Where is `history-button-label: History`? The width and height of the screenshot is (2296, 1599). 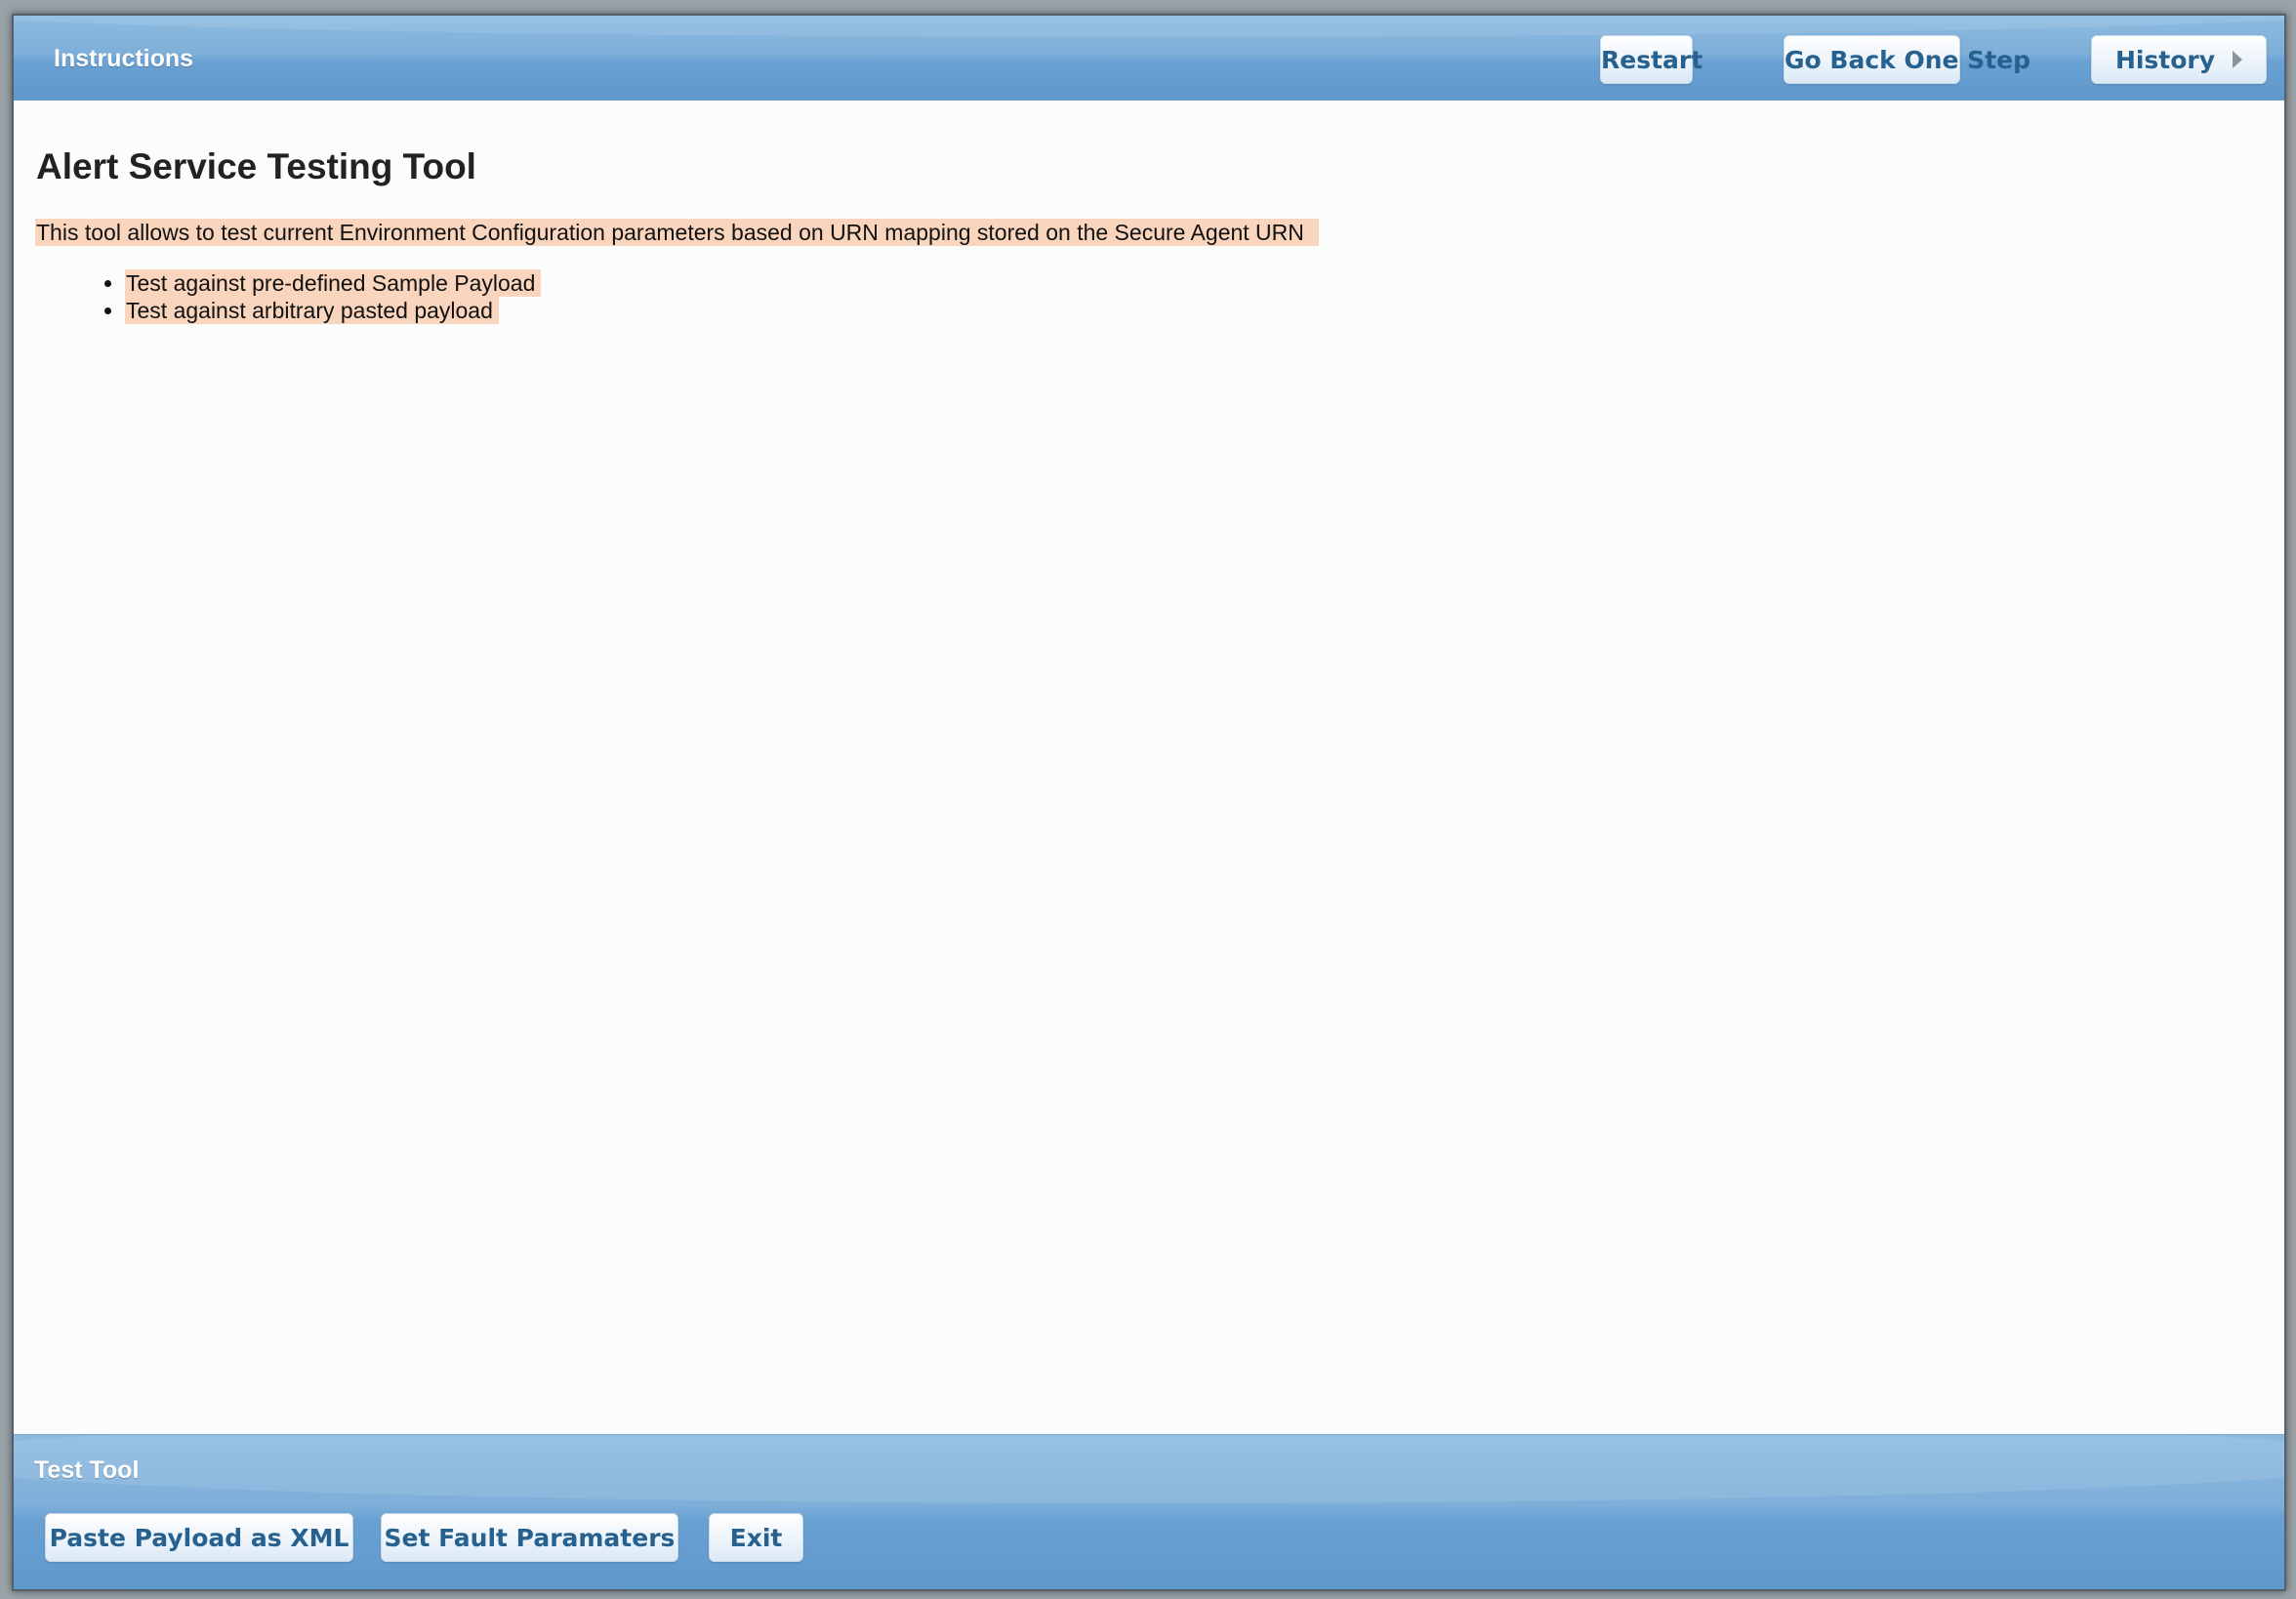
history-button-label: History is located at coordinates (2165, 60).